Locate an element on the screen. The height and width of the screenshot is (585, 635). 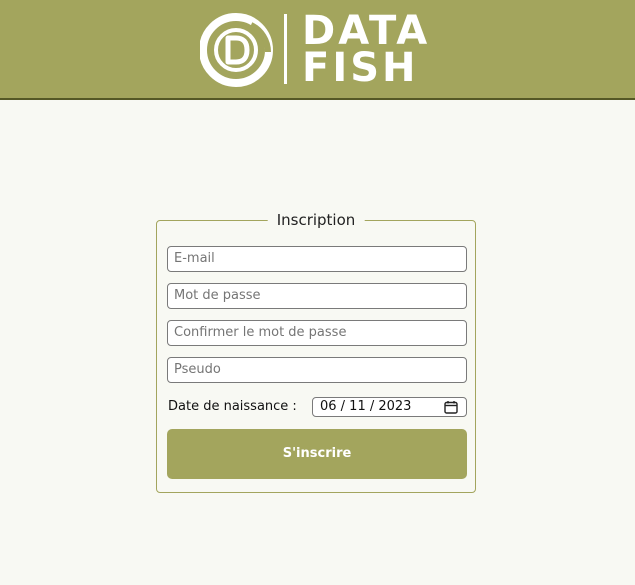
submit-button: S'inscrire is located at coordinates (317, 454).